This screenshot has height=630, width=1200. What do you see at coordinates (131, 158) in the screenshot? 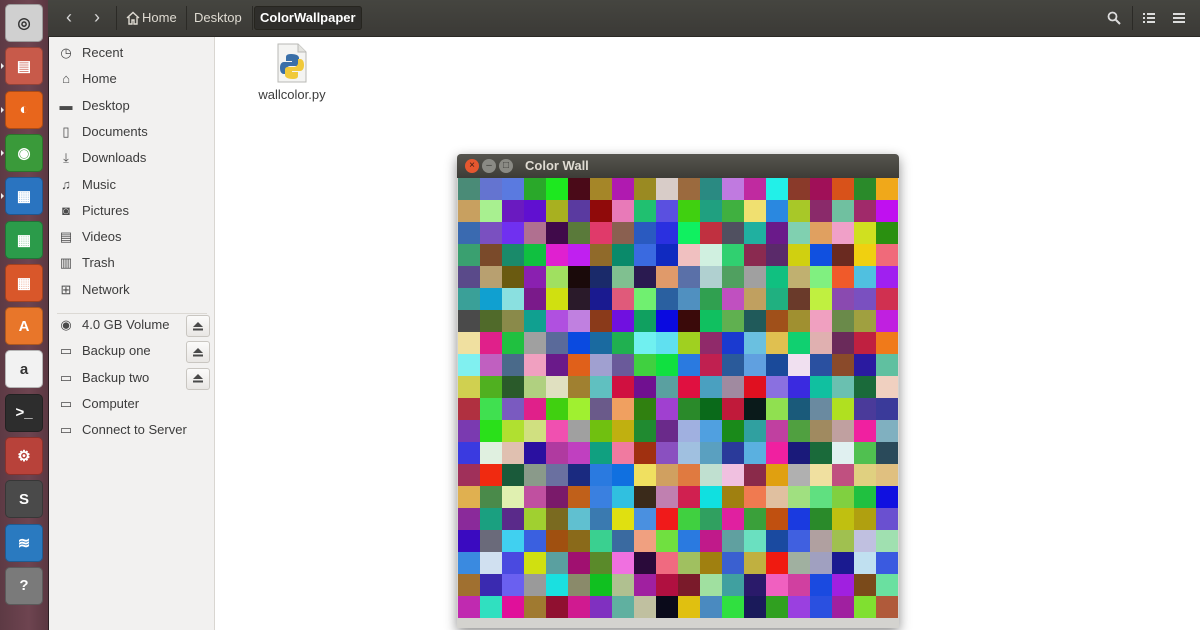
I see `sidebar-item-downloads: ⤓ Downloads` at bounding box center [131, 158].